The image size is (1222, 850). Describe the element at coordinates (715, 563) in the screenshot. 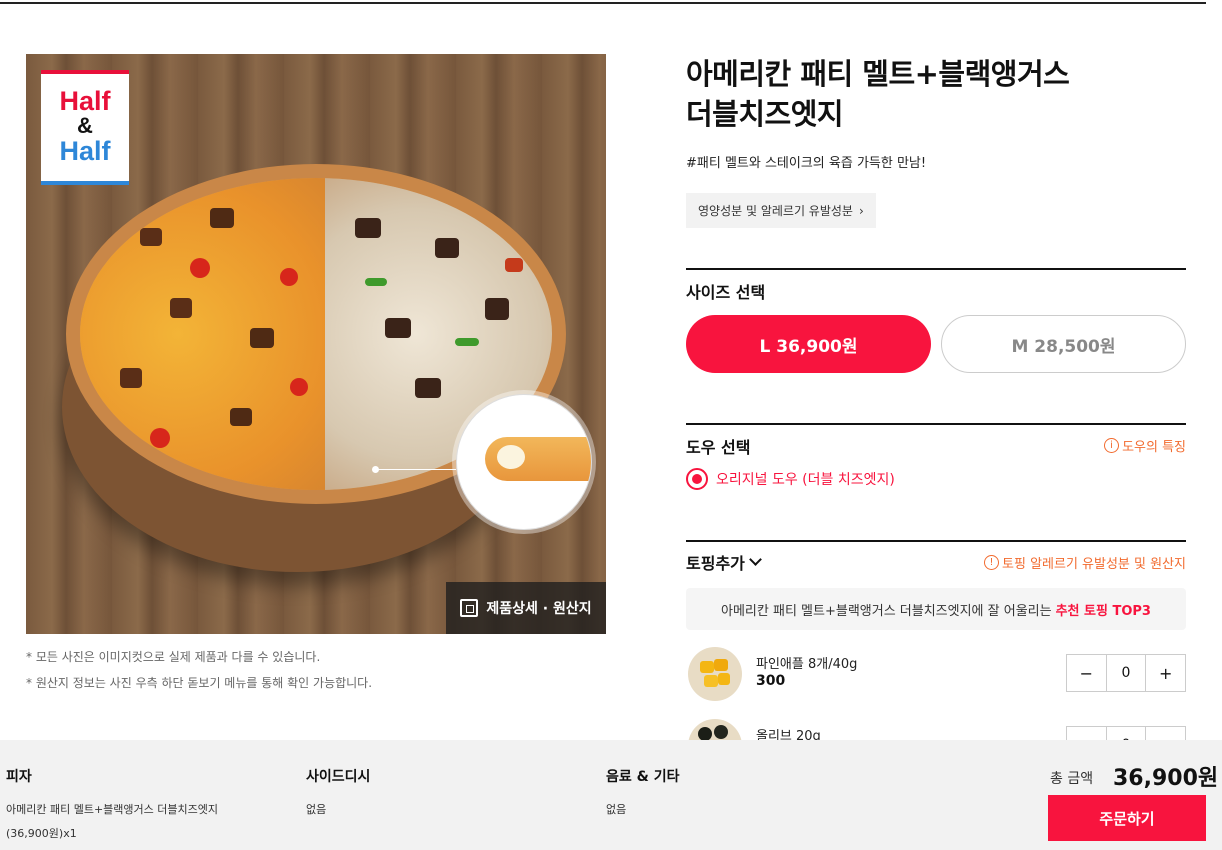

I see `topping-section-title: 토핑추가` at that location.